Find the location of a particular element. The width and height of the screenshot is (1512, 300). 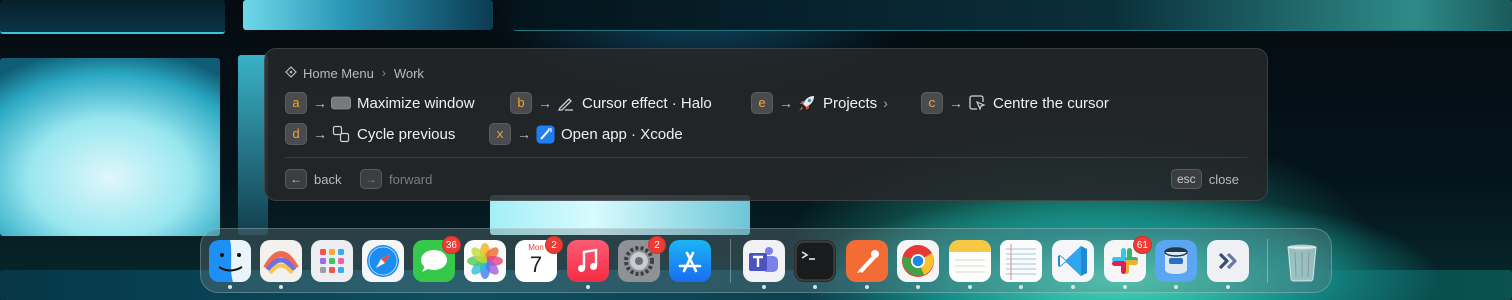

shortcut-key: a is located at coordinates (296, 103).